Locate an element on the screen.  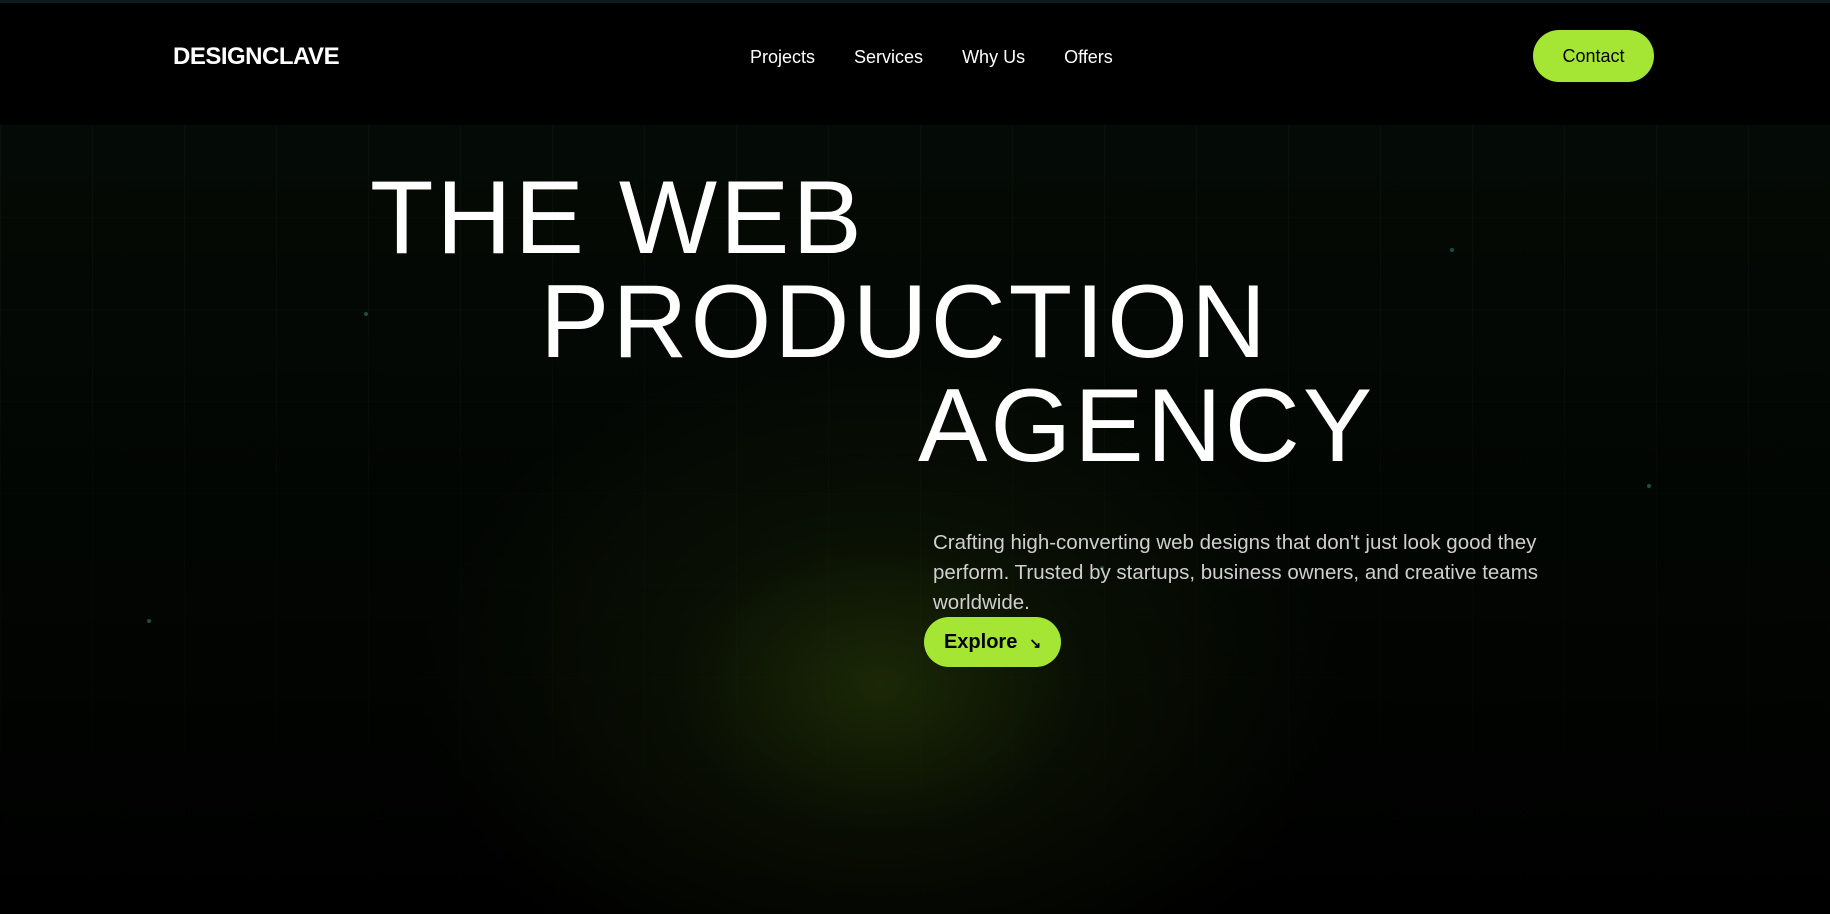
contact-button: Contact is located at coordinates (1593, 56).